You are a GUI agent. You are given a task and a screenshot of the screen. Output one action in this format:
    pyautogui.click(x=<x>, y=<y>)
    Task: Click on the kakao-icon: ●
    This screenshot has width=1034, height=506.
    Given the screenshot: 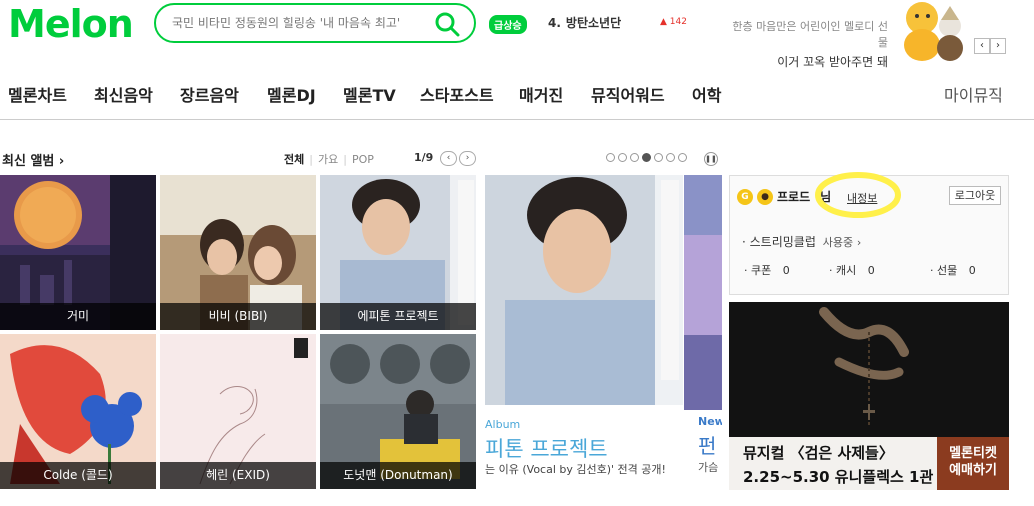 What is the action you would take?
    pyautogui.click(x=765, y=197)
    